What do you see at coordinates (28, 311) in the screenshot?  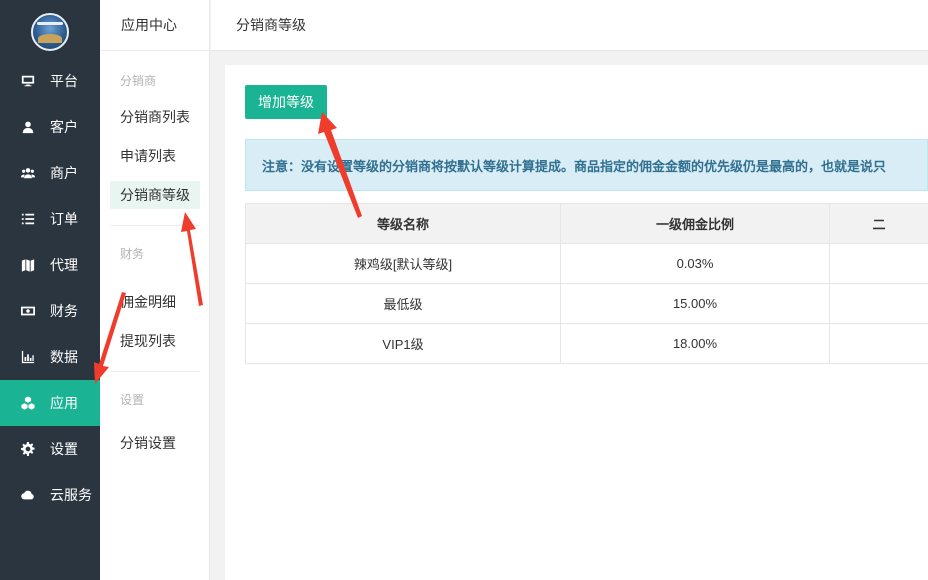 I see `money-icon` at bounding box center [28, 311].